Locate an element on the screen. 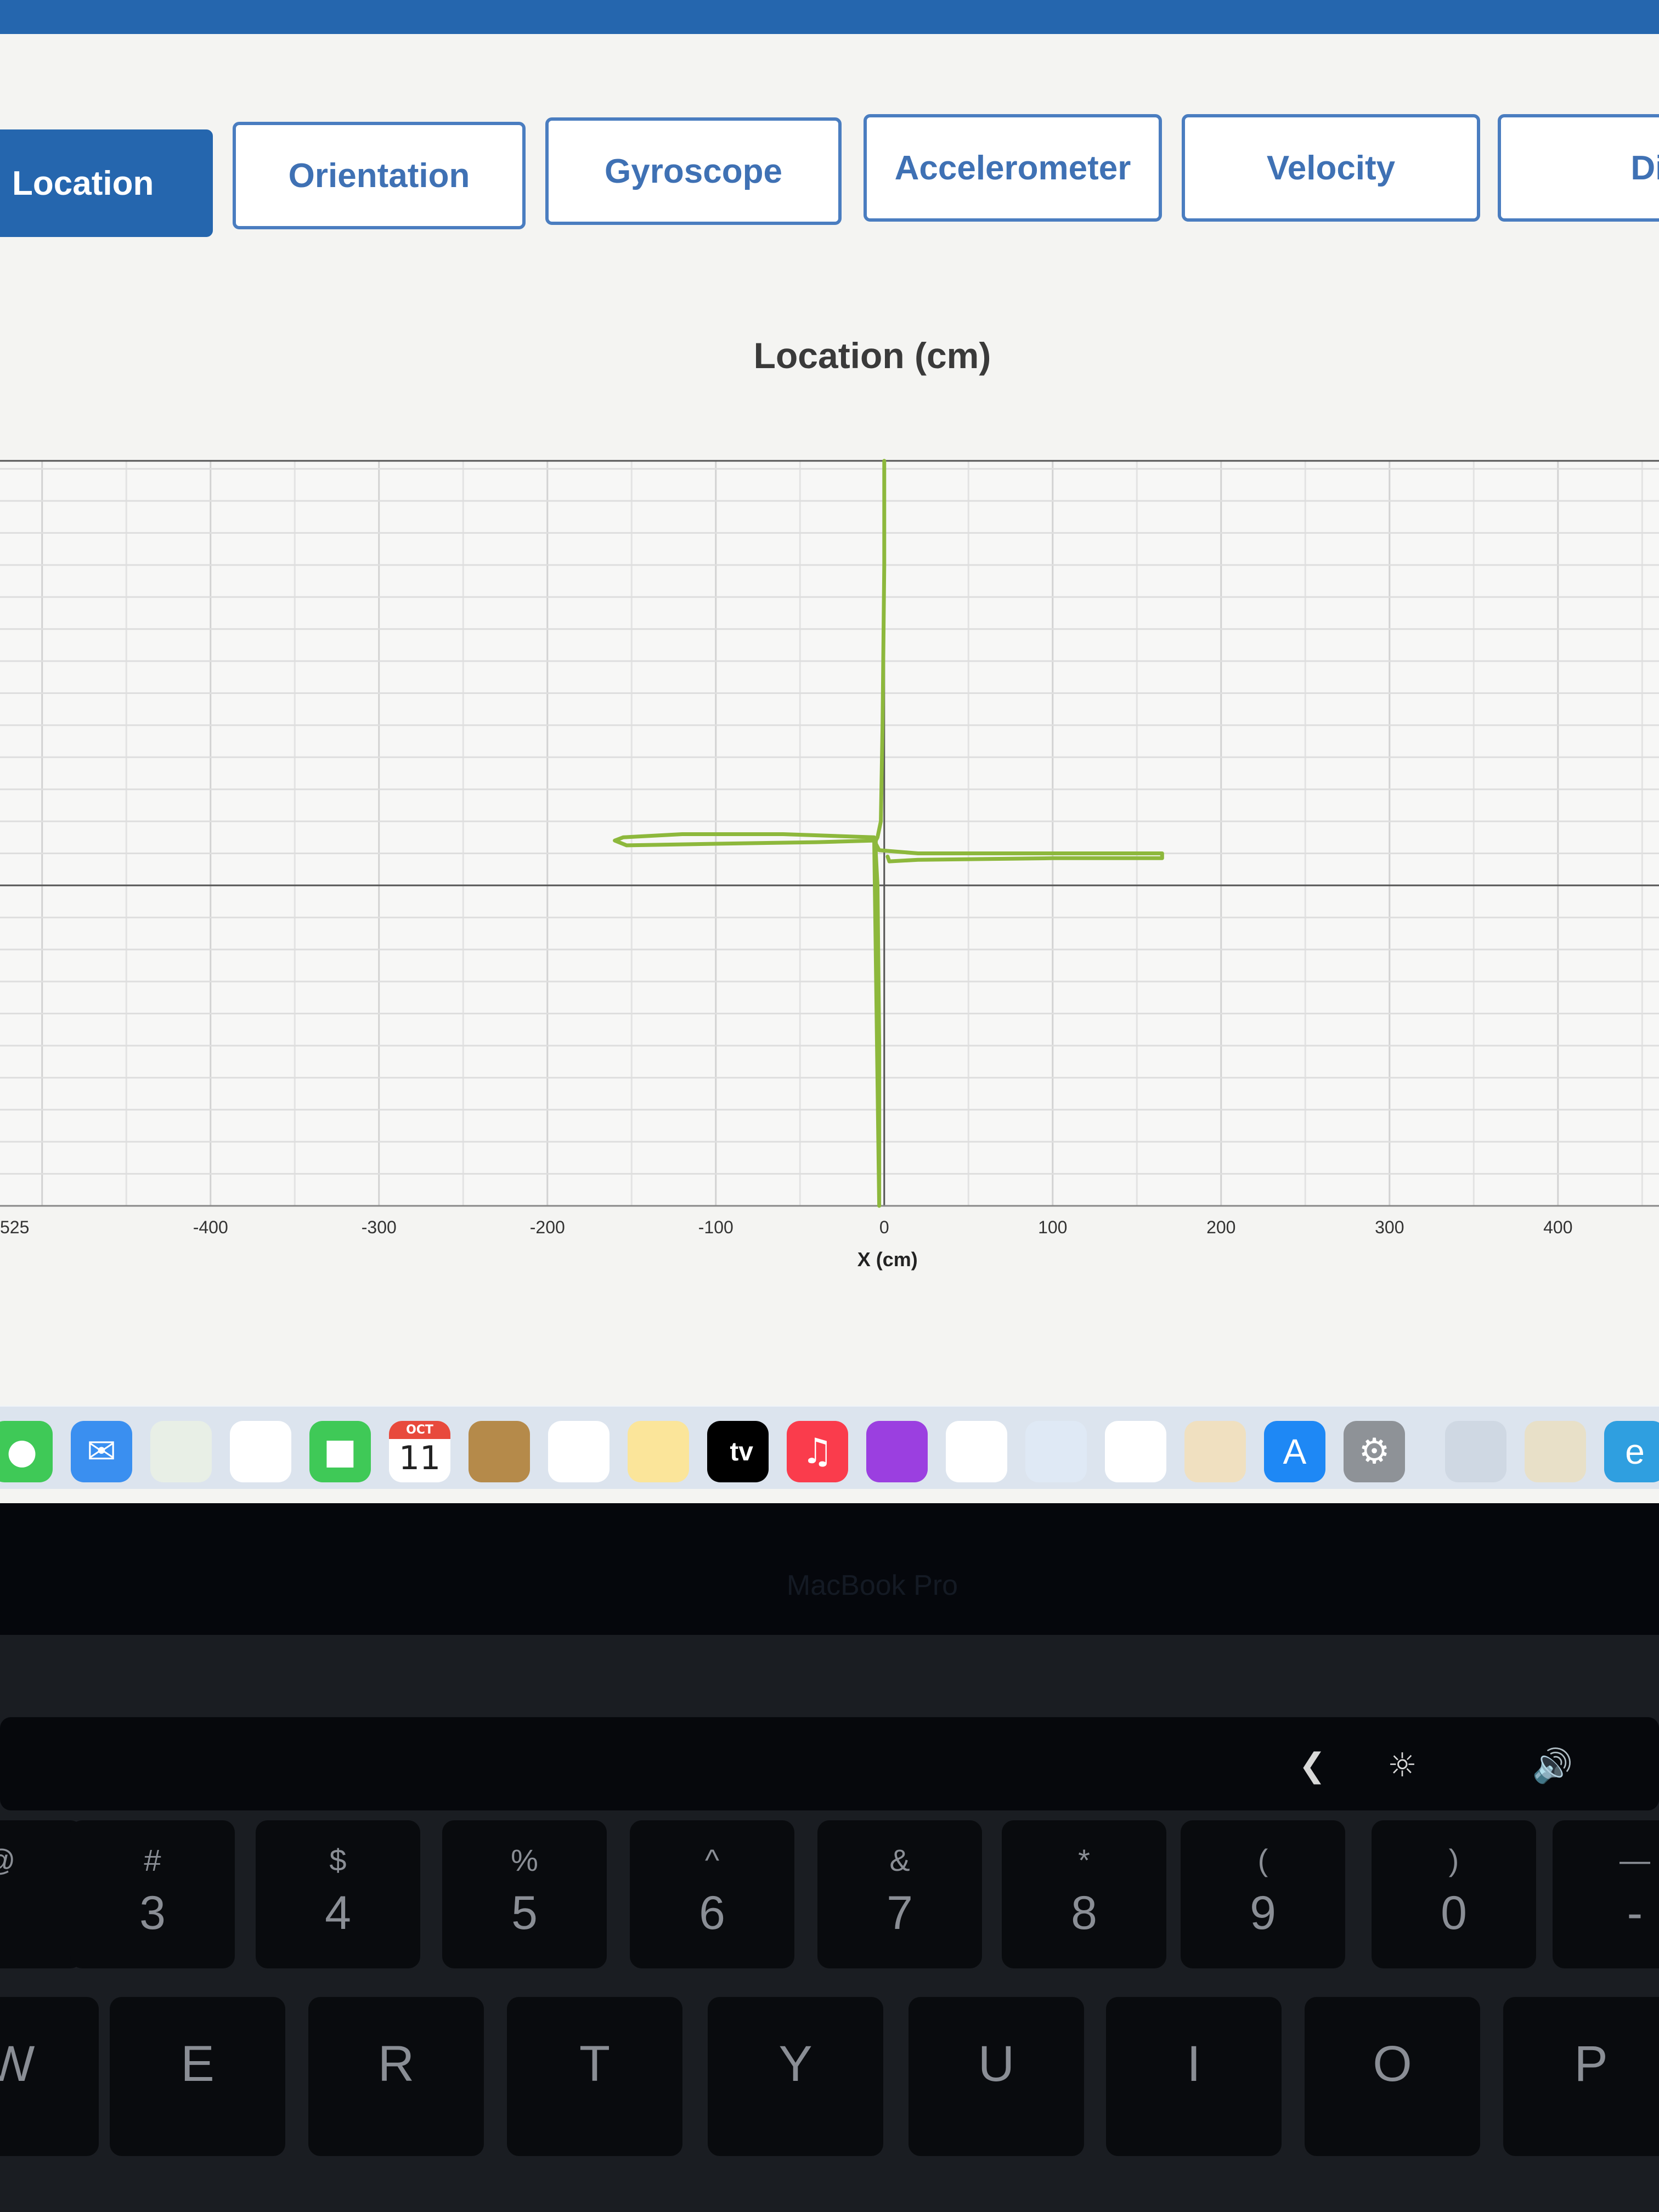  x-tick-labels: 525 -400 -300 -200 -100 0 100 200 300 400 is located at coordinates (786, 1227).